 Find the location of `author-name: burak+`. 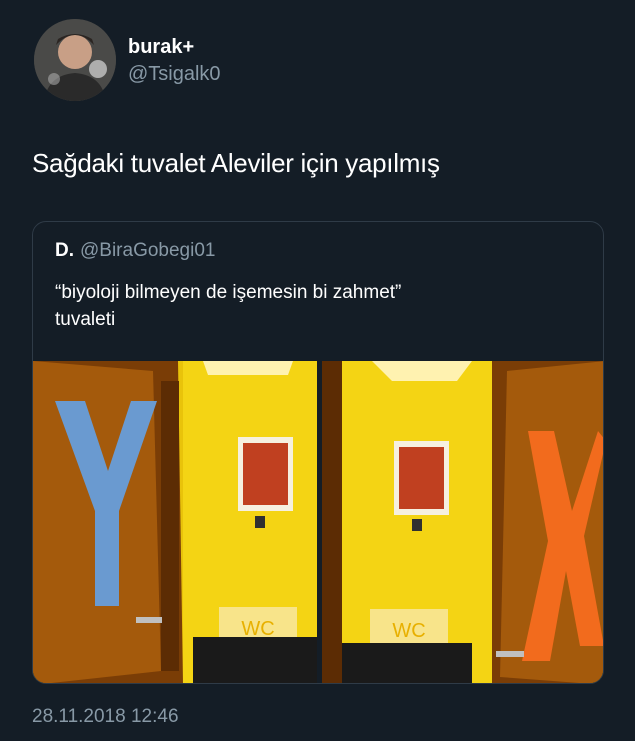

author-name: burak+ is located at coordinates (161, 47).